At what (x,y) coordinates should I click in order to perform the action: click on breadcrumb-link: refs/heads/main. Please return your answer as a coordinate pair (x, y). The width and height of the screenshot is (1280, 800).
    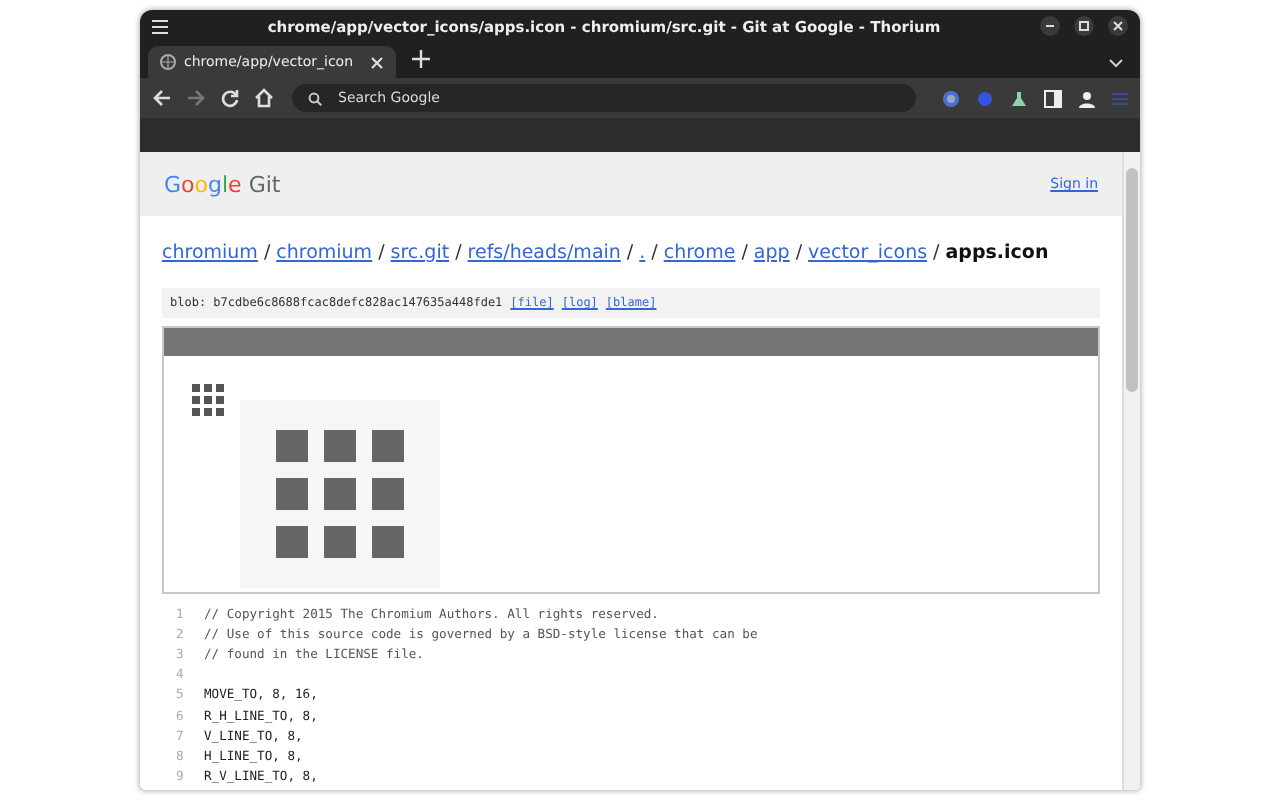
    Looking at the image, I should click on (544, 252).